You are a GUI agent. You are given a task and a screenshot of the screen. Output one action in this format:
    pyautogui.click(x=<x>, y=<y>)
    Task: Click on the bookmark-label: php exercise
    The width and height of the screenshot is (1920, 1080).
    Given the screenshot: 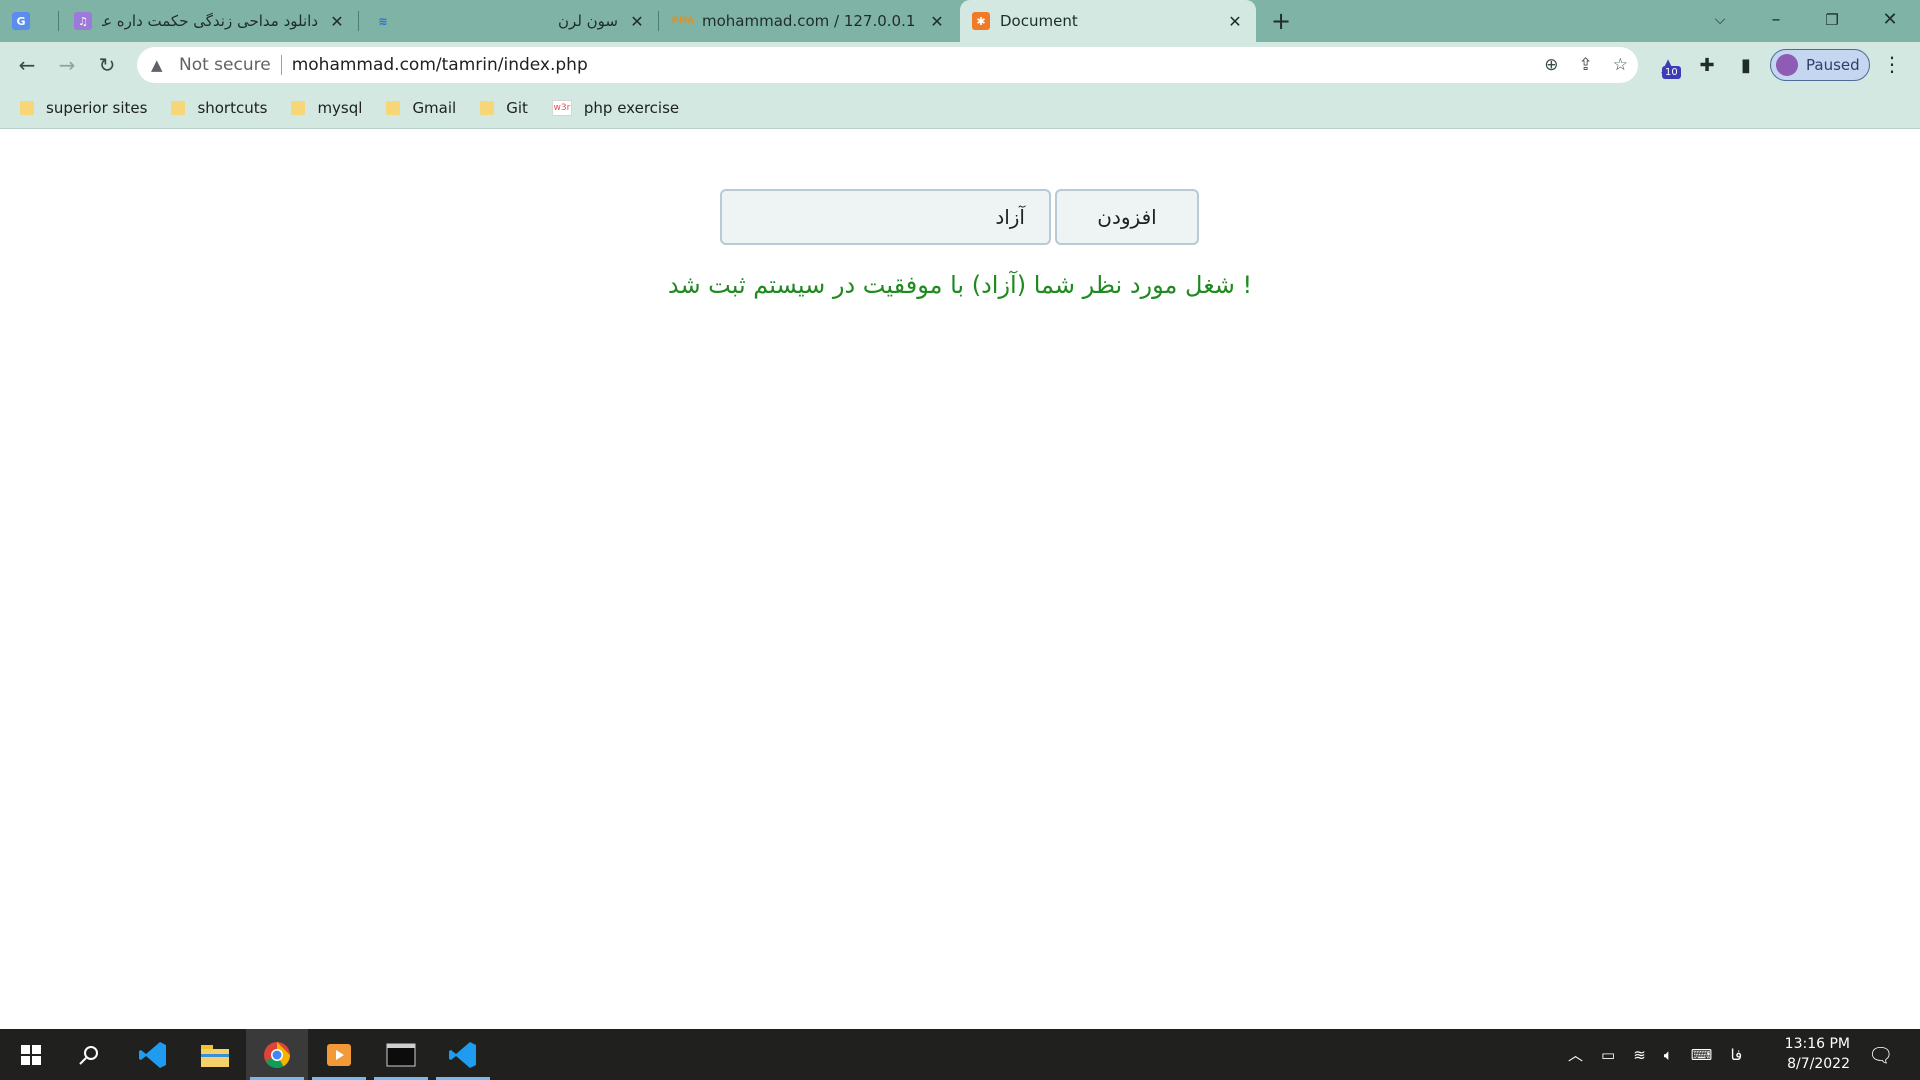 What is the action you would take?
    pyautogui.click(x=631, y=108)
    